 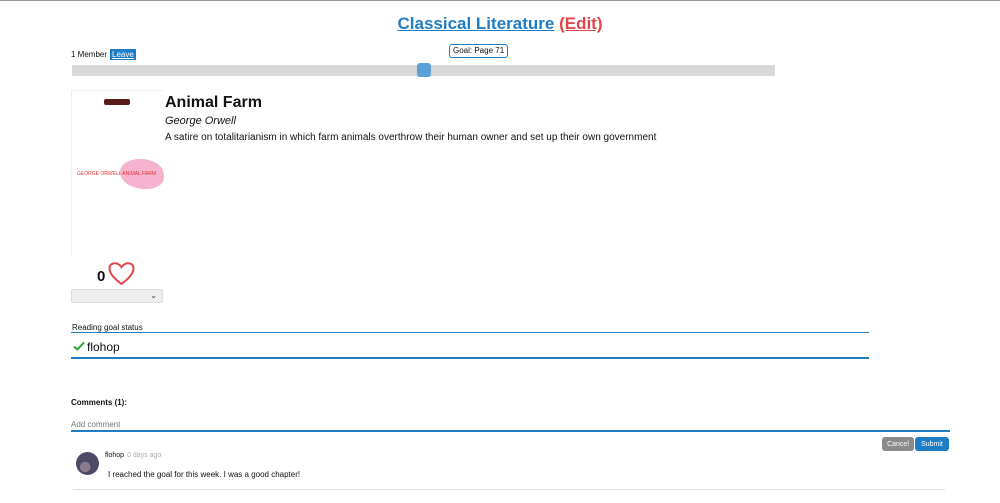 What do you see at coordinates (153, 295) in the screenshot?
I see `chevron-down-icon: ⌄` at bounding box center [153, 295].